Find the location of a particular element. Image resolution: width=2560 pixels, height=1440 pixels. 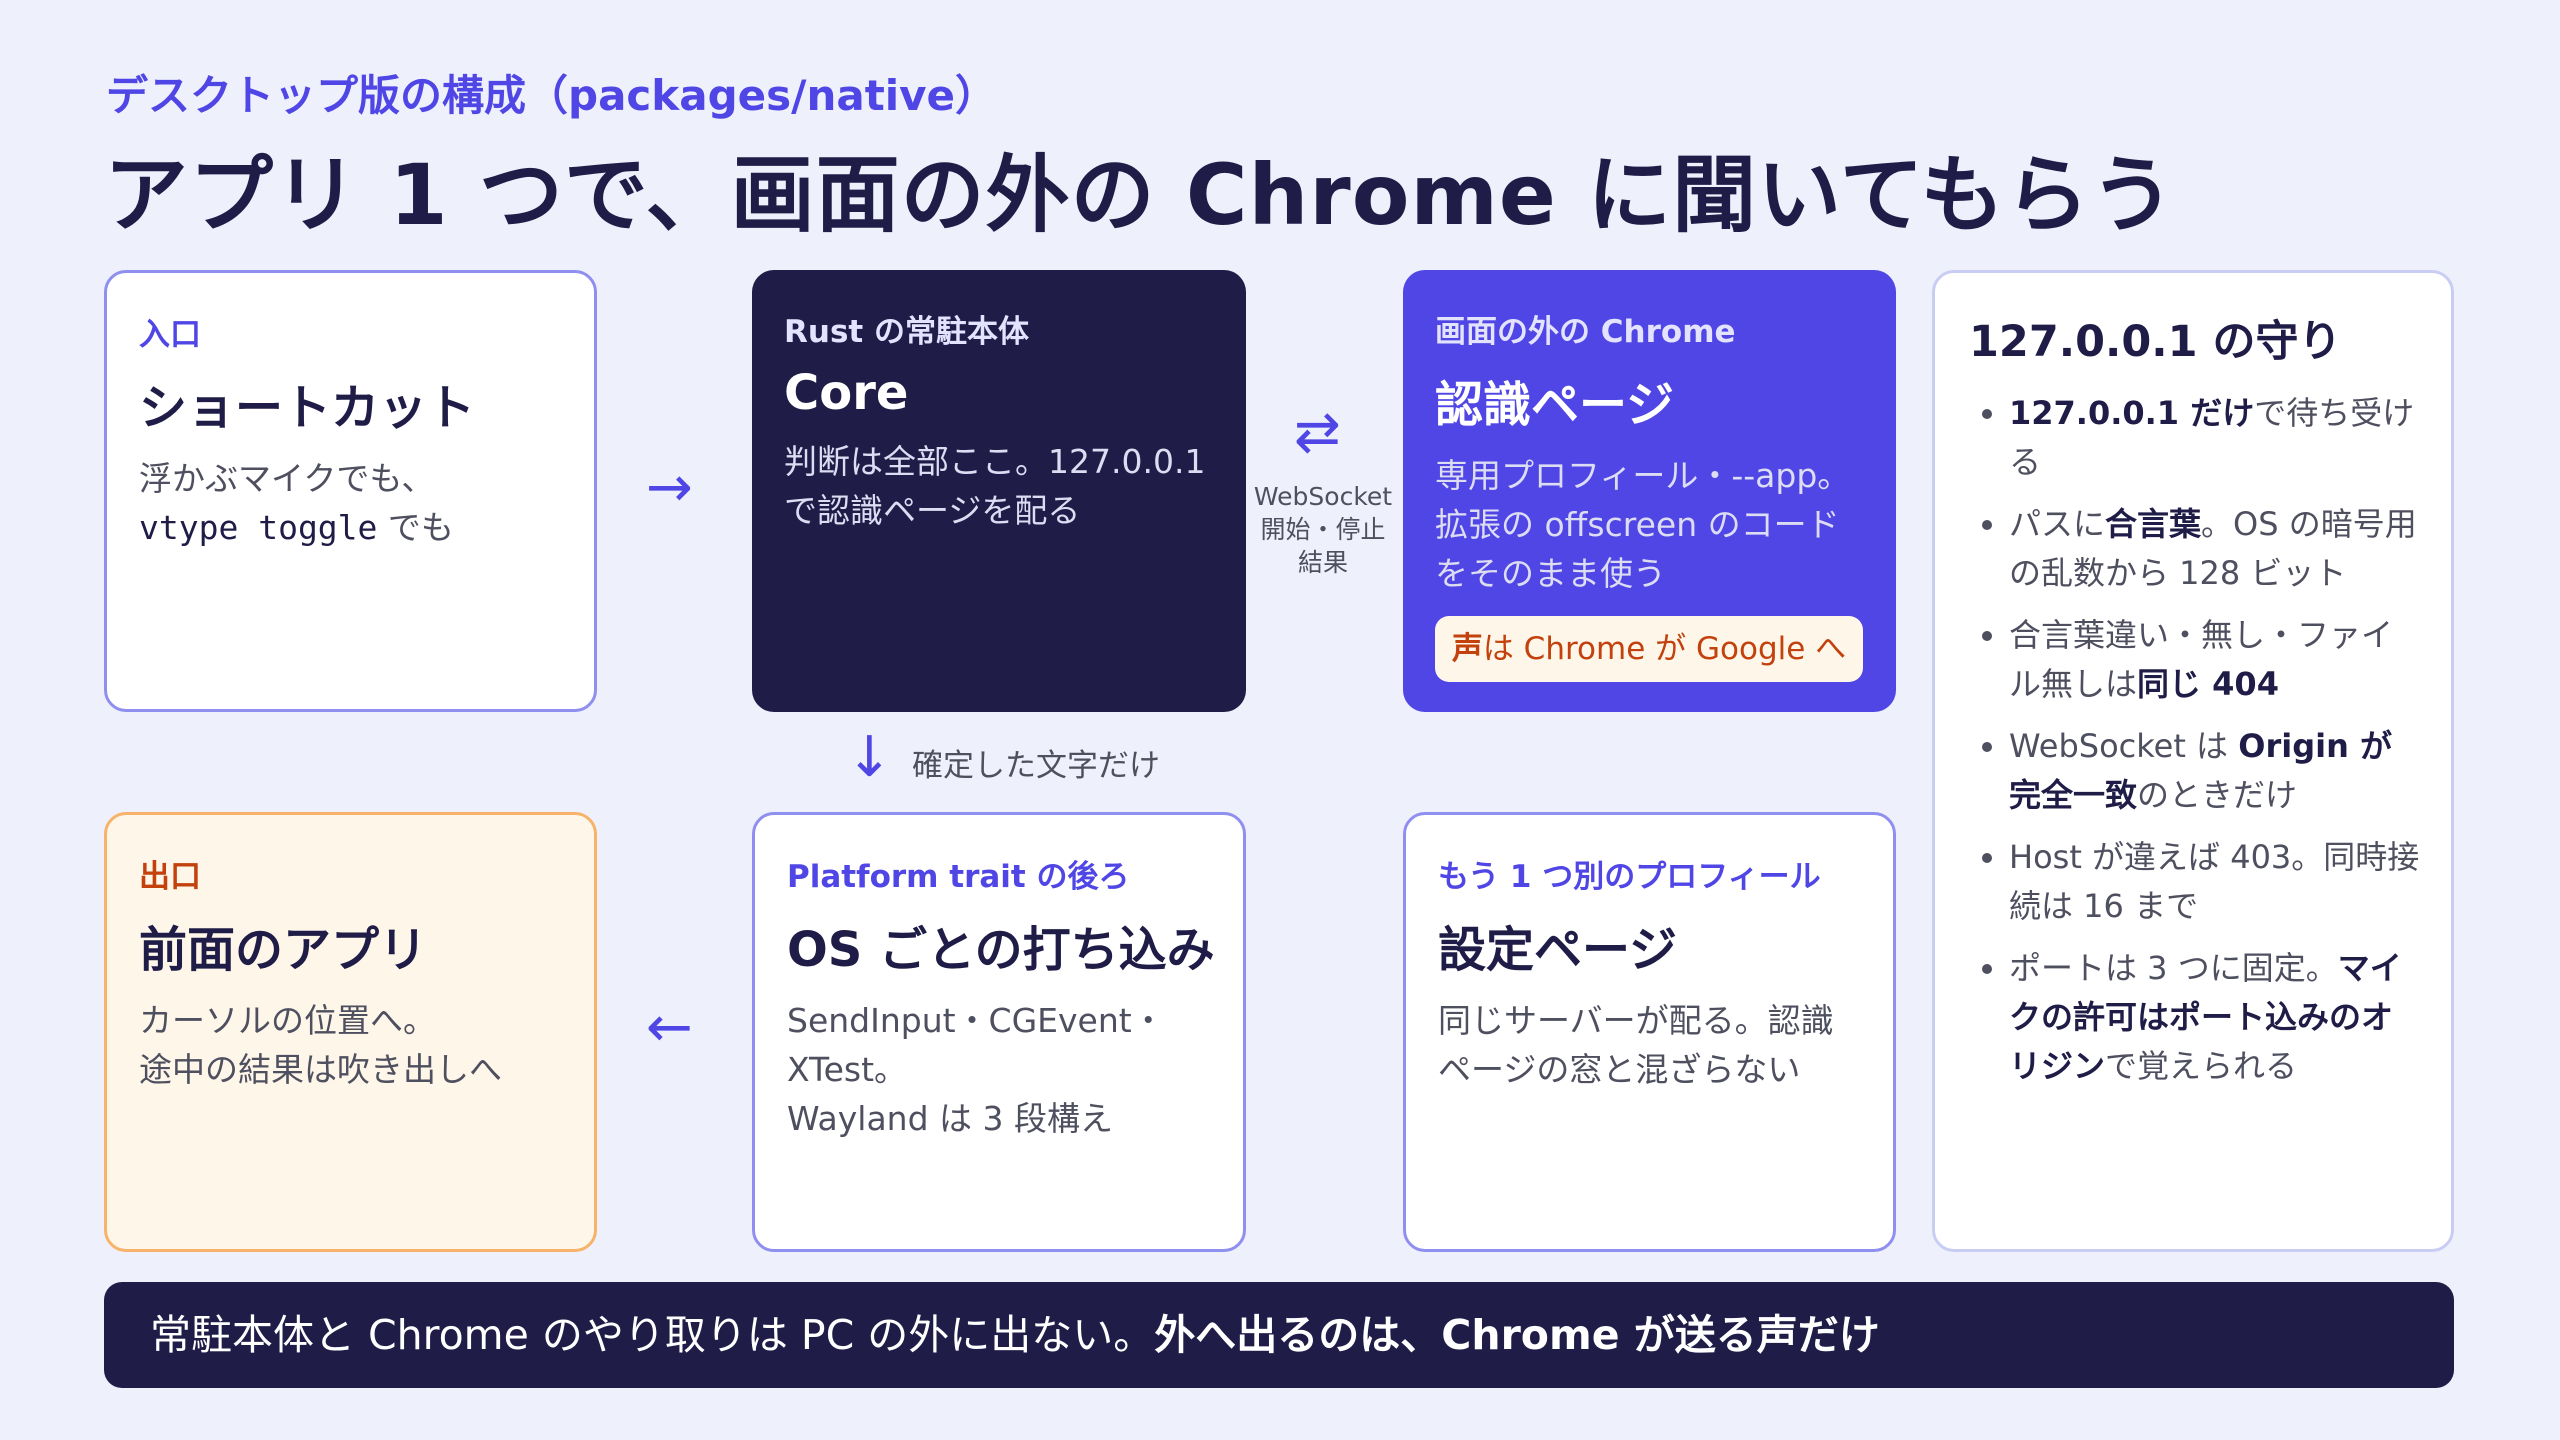

voice-note-text: は Chrome が Google へ is located at coordinates (1664, 649).